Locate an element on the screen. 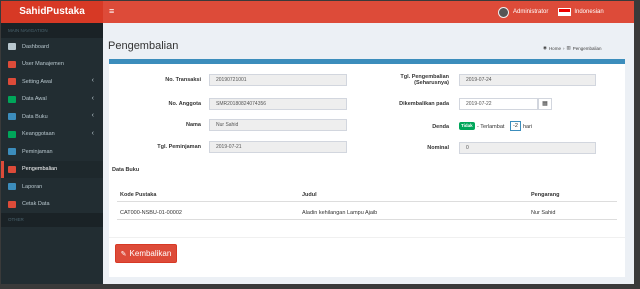 The image size is (640, 289). late-days-input: -2 is located at coordinates (515, 126).